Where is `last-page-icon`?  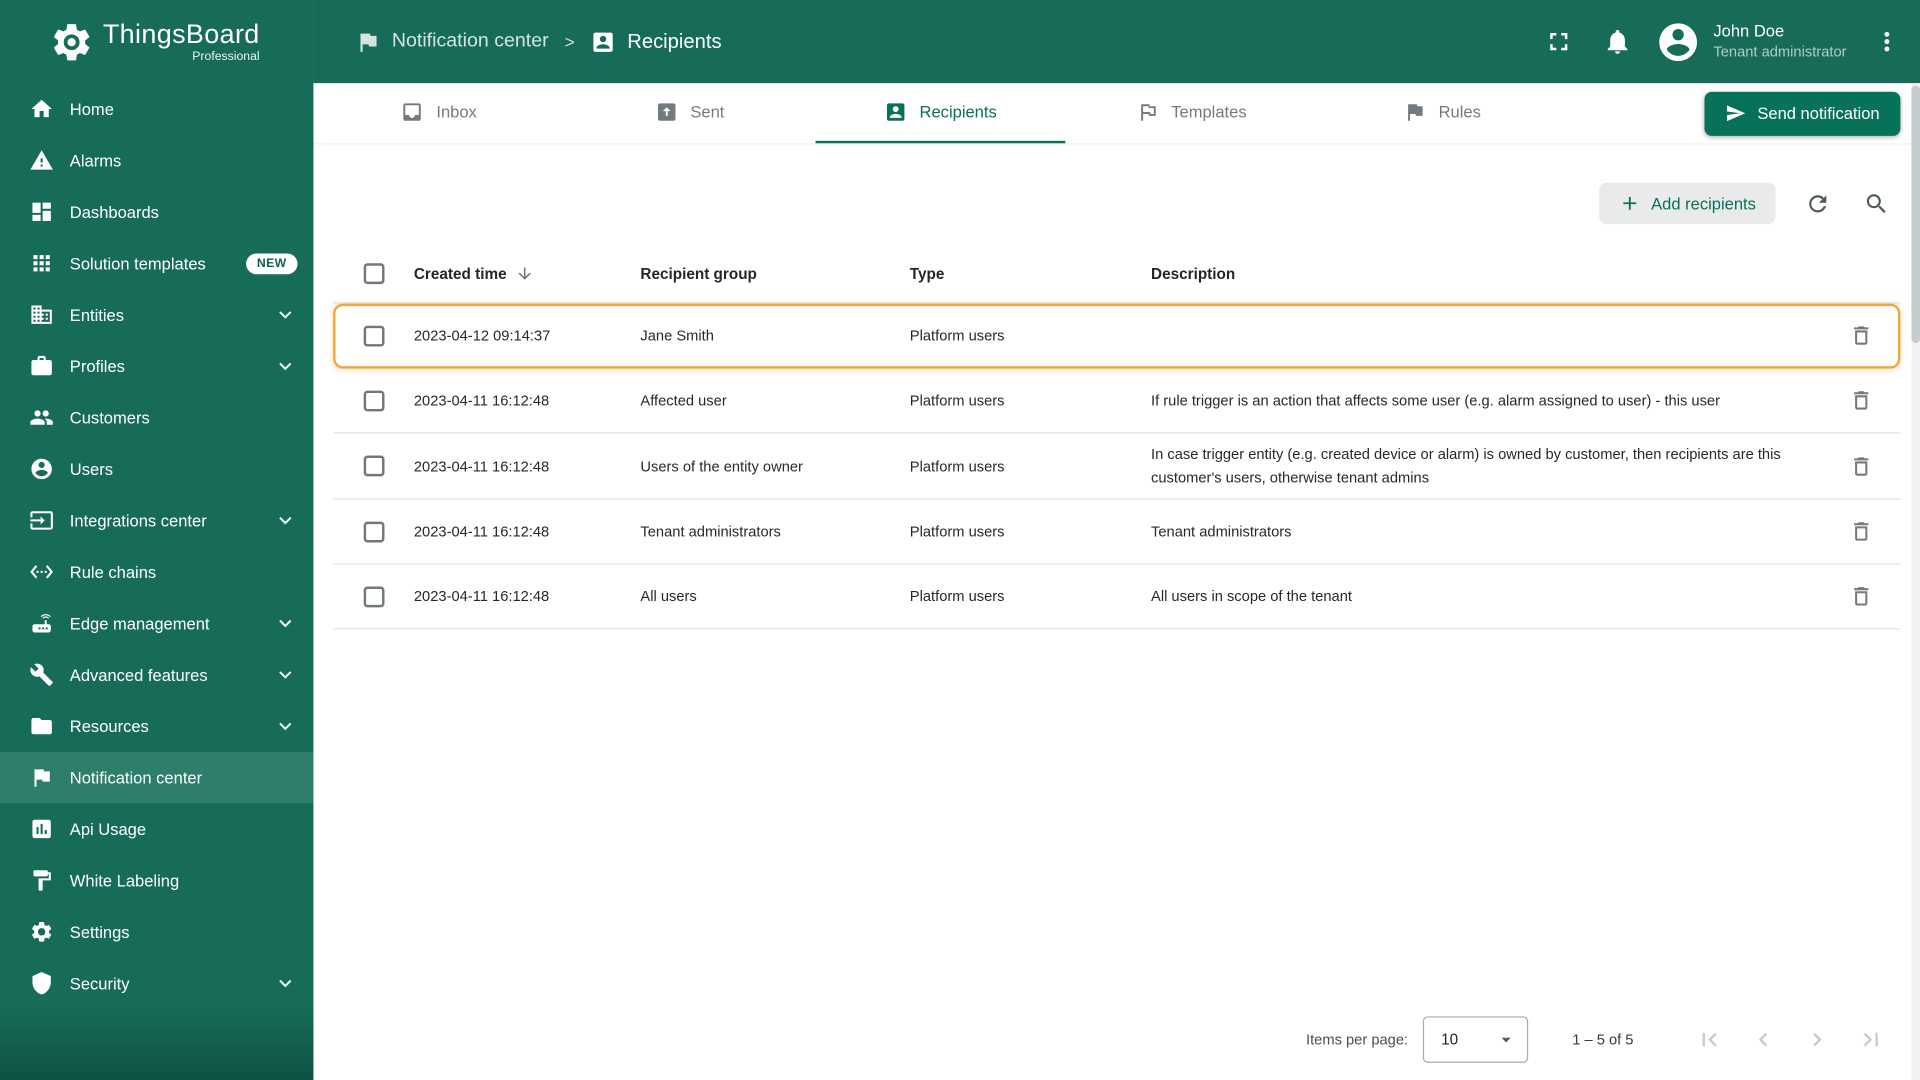 last-page-icon is located at coordinates (1871, 1039).